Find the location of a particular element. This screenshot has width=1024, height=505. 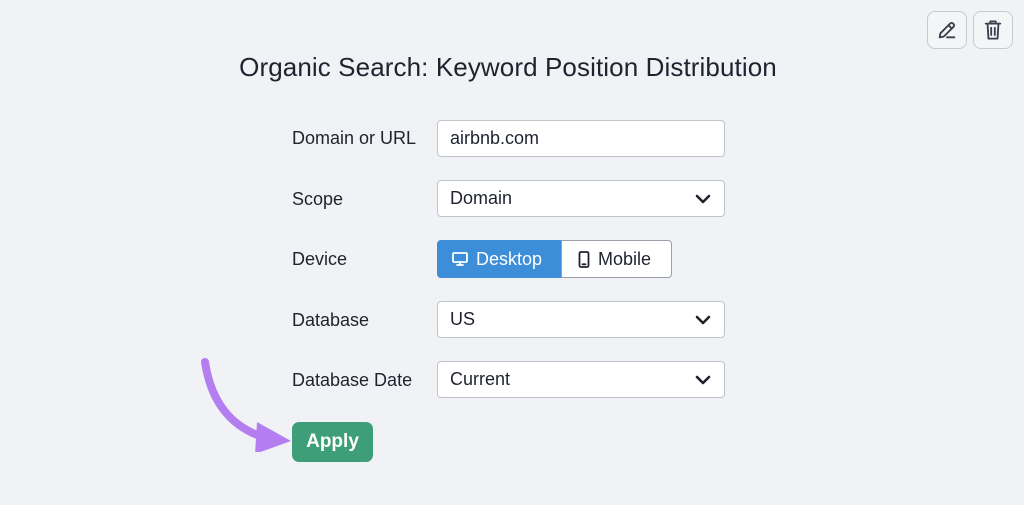

phone-icon is located at coordinates (584, 259).